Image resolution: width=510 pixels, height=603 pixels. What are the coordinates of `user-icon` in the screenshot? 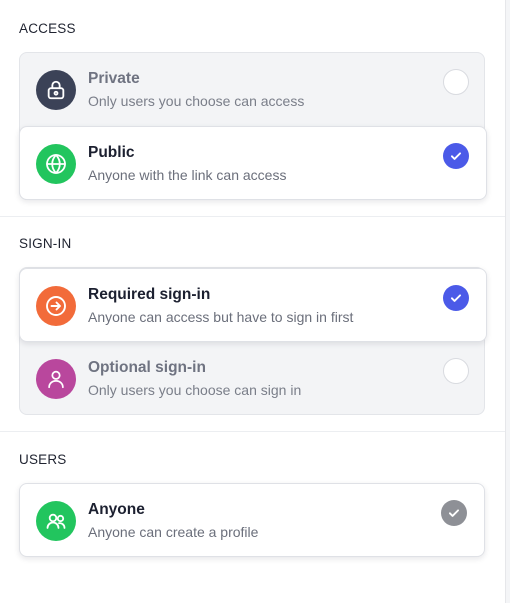 It's located at (56, 379).